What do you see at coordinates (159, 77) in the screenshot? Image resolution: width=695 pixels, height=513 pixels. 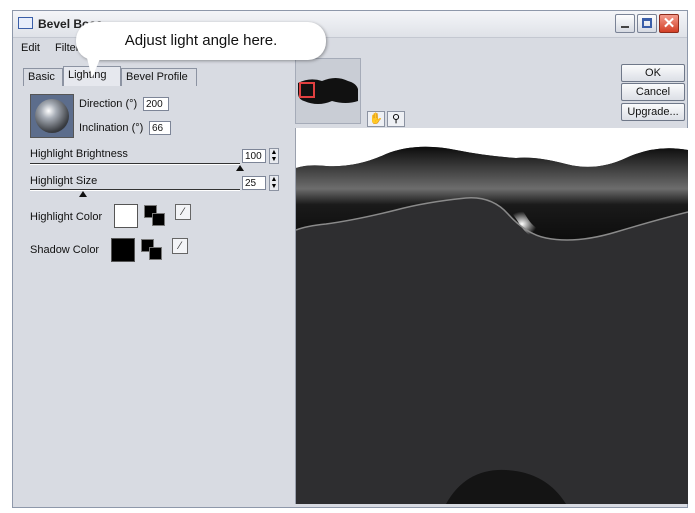 I see `tab-bevel-profile: Bevel Profile` at bounding box center [159, 77].